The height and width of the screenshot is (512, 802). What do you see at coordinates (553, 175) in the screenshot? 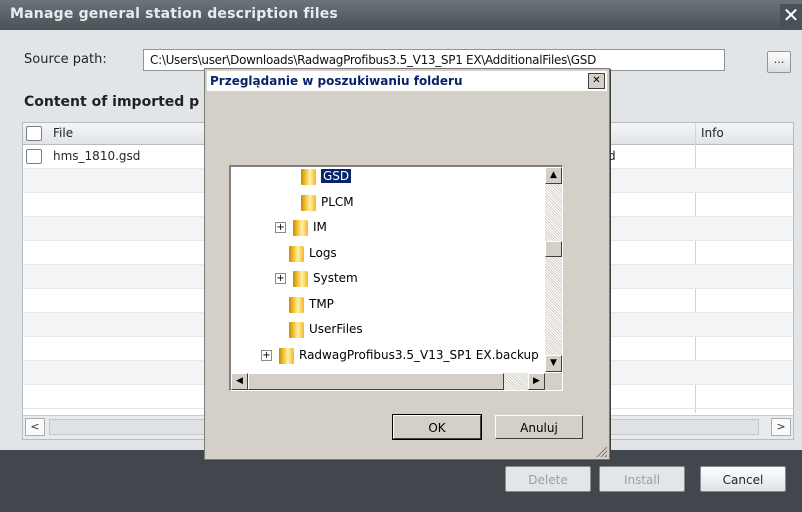
I see `scroll-up-arrow-icon: ▲` at bounding box center [553, 175].